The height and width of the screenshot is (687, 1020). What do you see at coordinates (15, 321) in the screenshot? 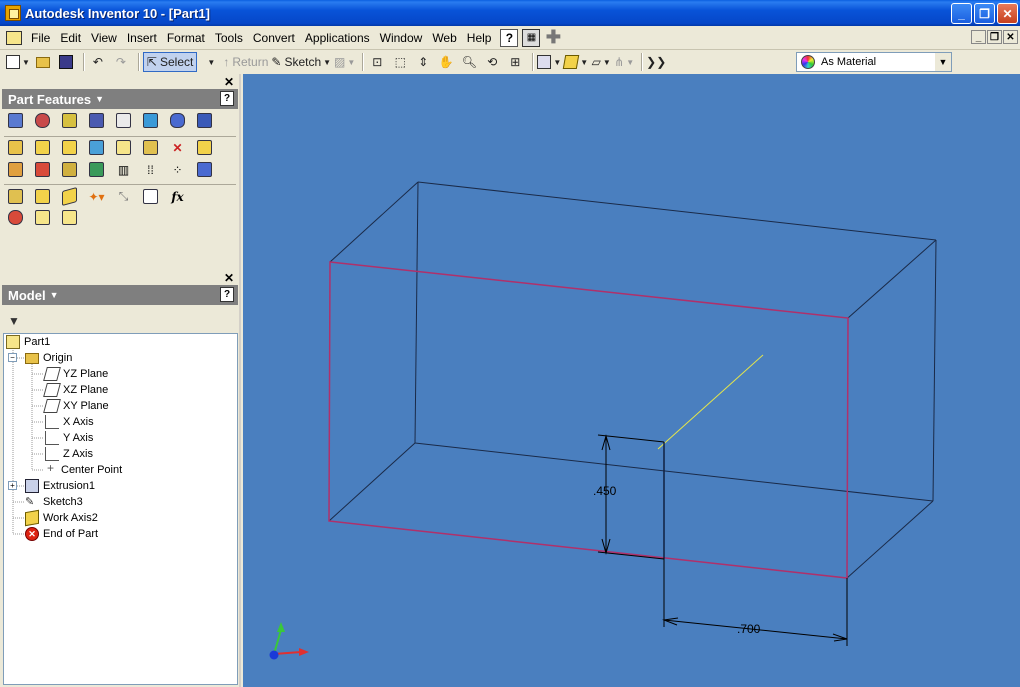
I see `filter-icon: ▼` at bounding box center [15, 321].